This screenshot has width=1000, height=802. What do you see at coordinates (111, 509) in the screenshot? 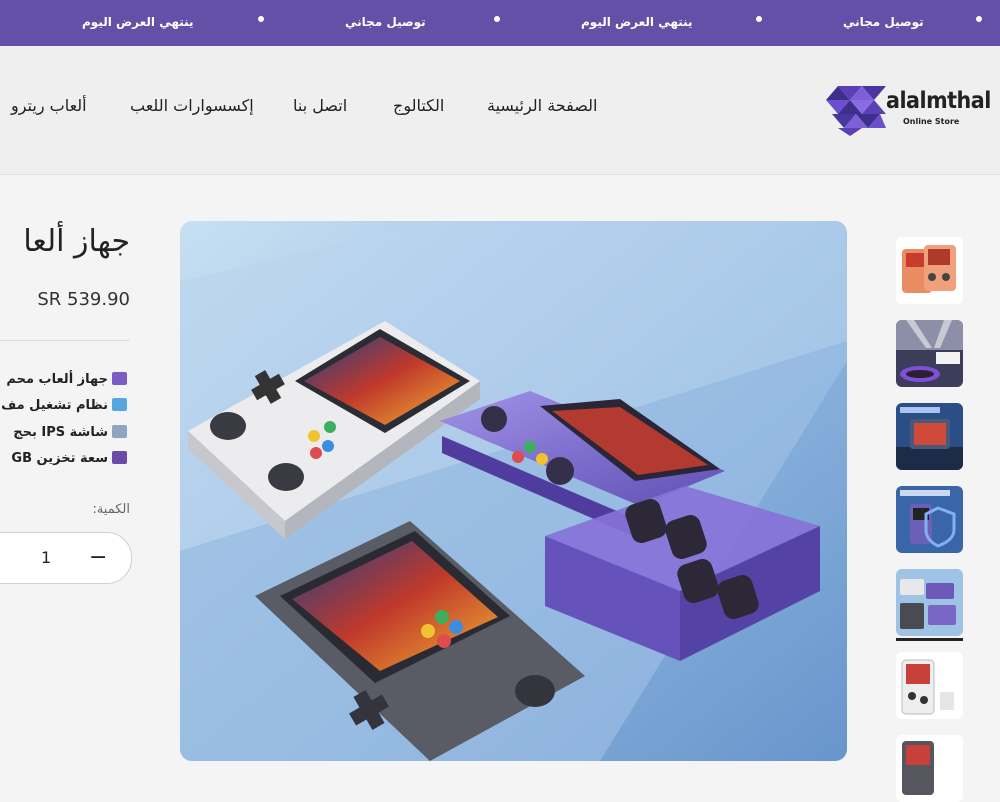
I see `quantity-label: الكمية:` at bounding box center [111, 509].